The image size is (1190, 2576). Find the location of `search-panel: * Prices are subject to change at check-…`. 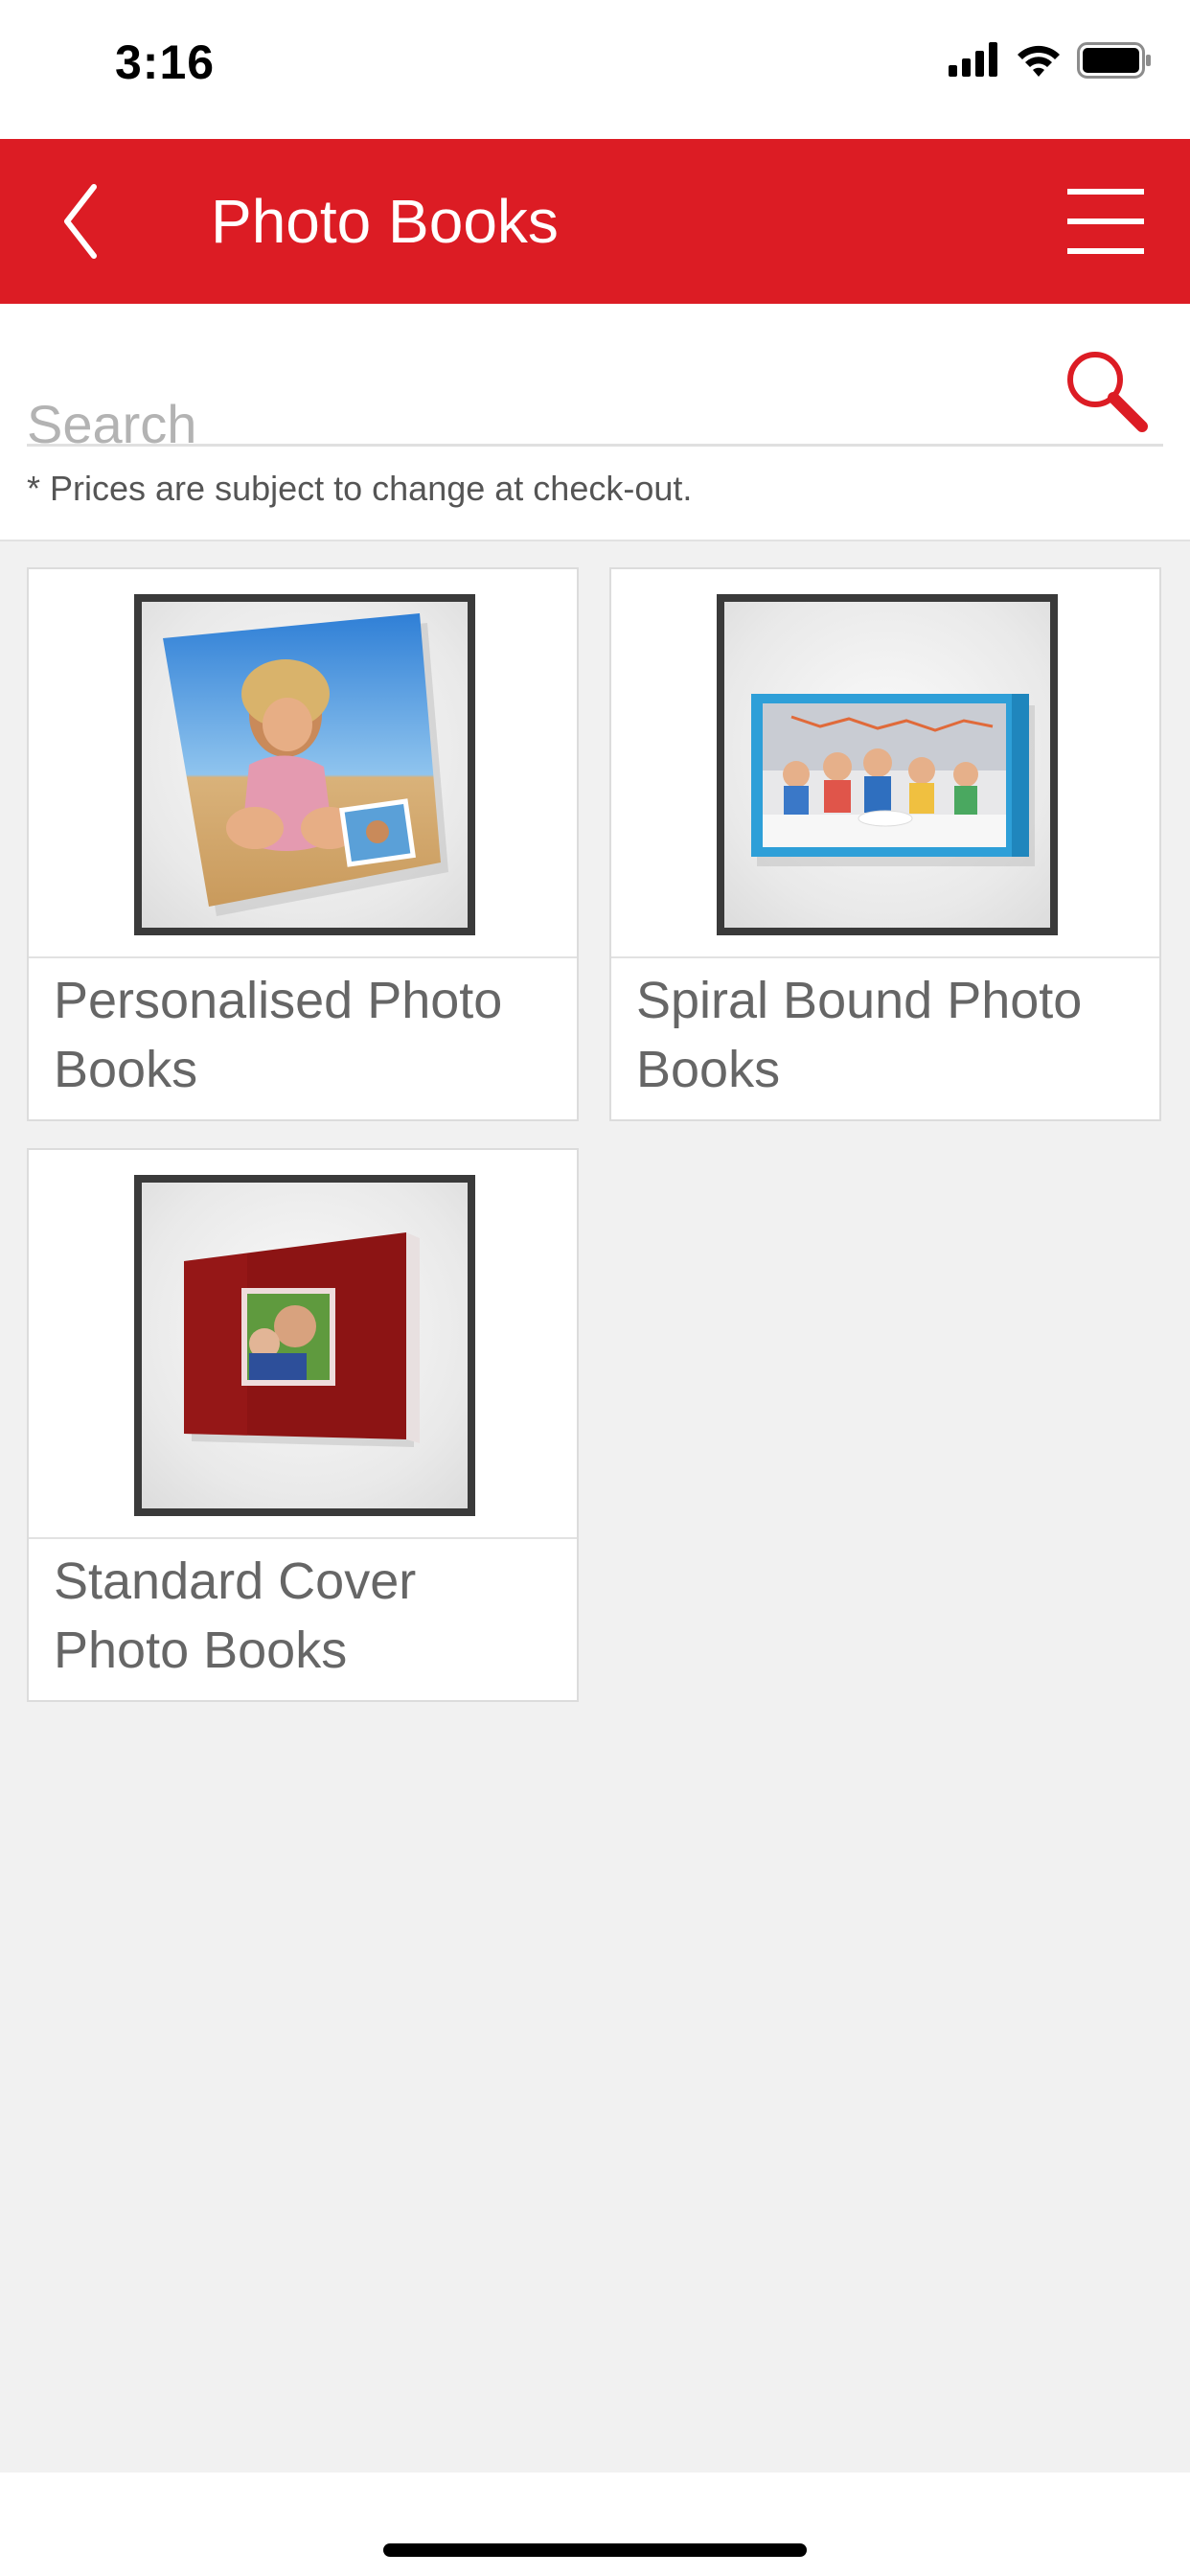

search-panel: * Prices are subject to change at check-… is located at coordinates (595, 422).